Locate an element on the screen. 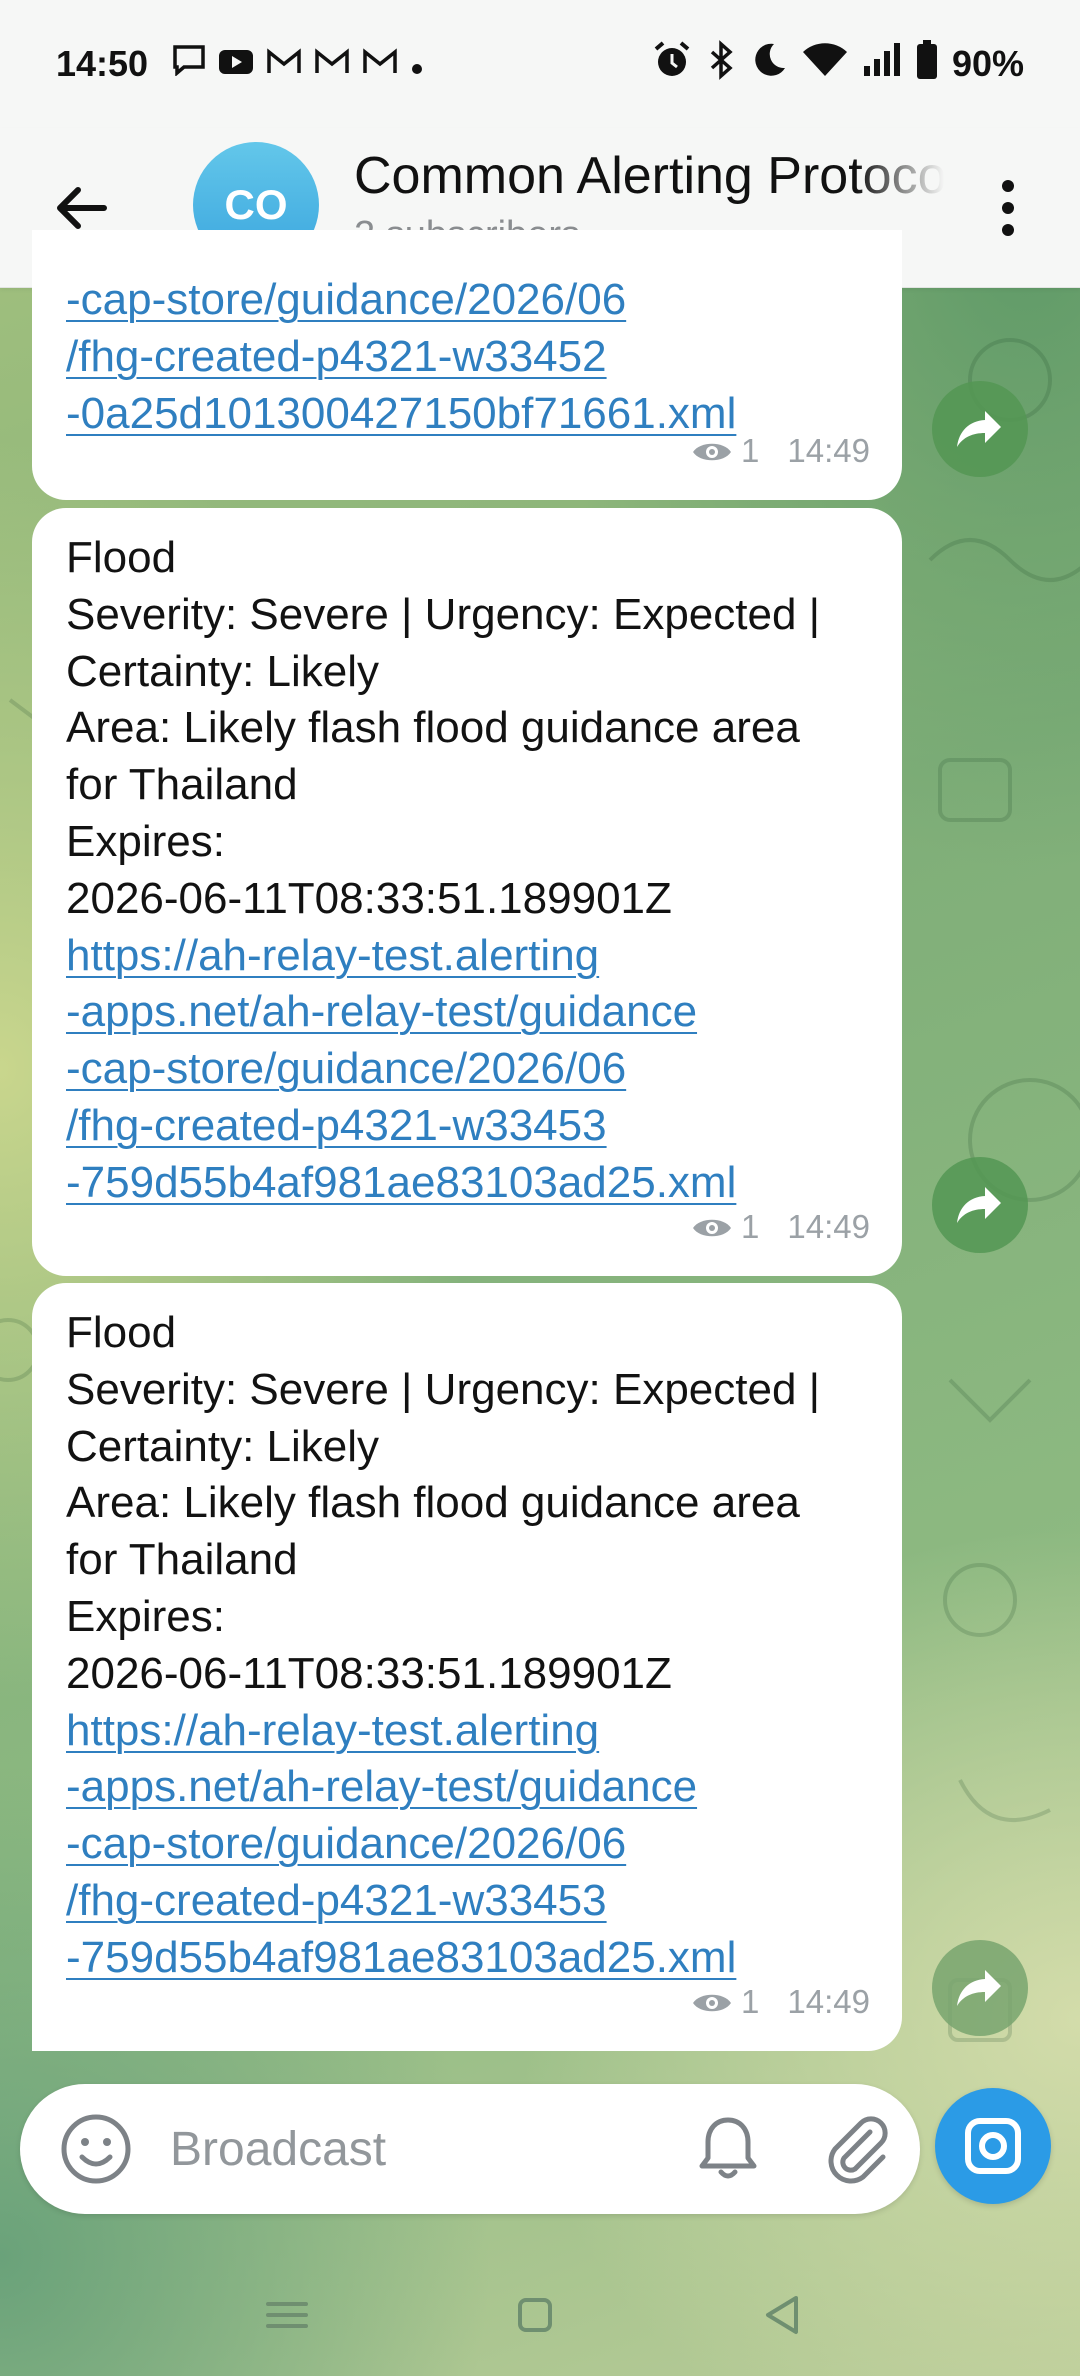 This screenshot has width=1080, height=2376. bell-icon is located at coordinates (728, 2148).